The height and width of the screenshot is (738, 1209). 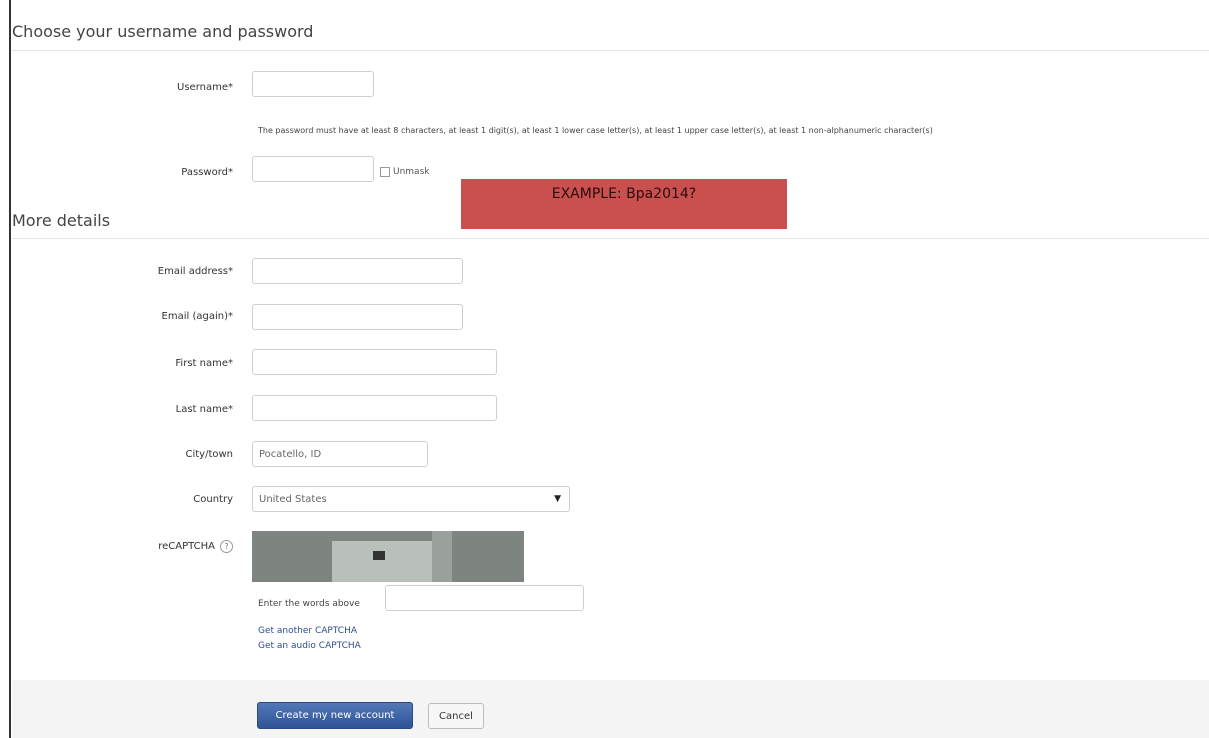 What do you see at coordinates (209, 454) in the screenshot?
I see `city-label: City/town` at bounding box center [209, 454].